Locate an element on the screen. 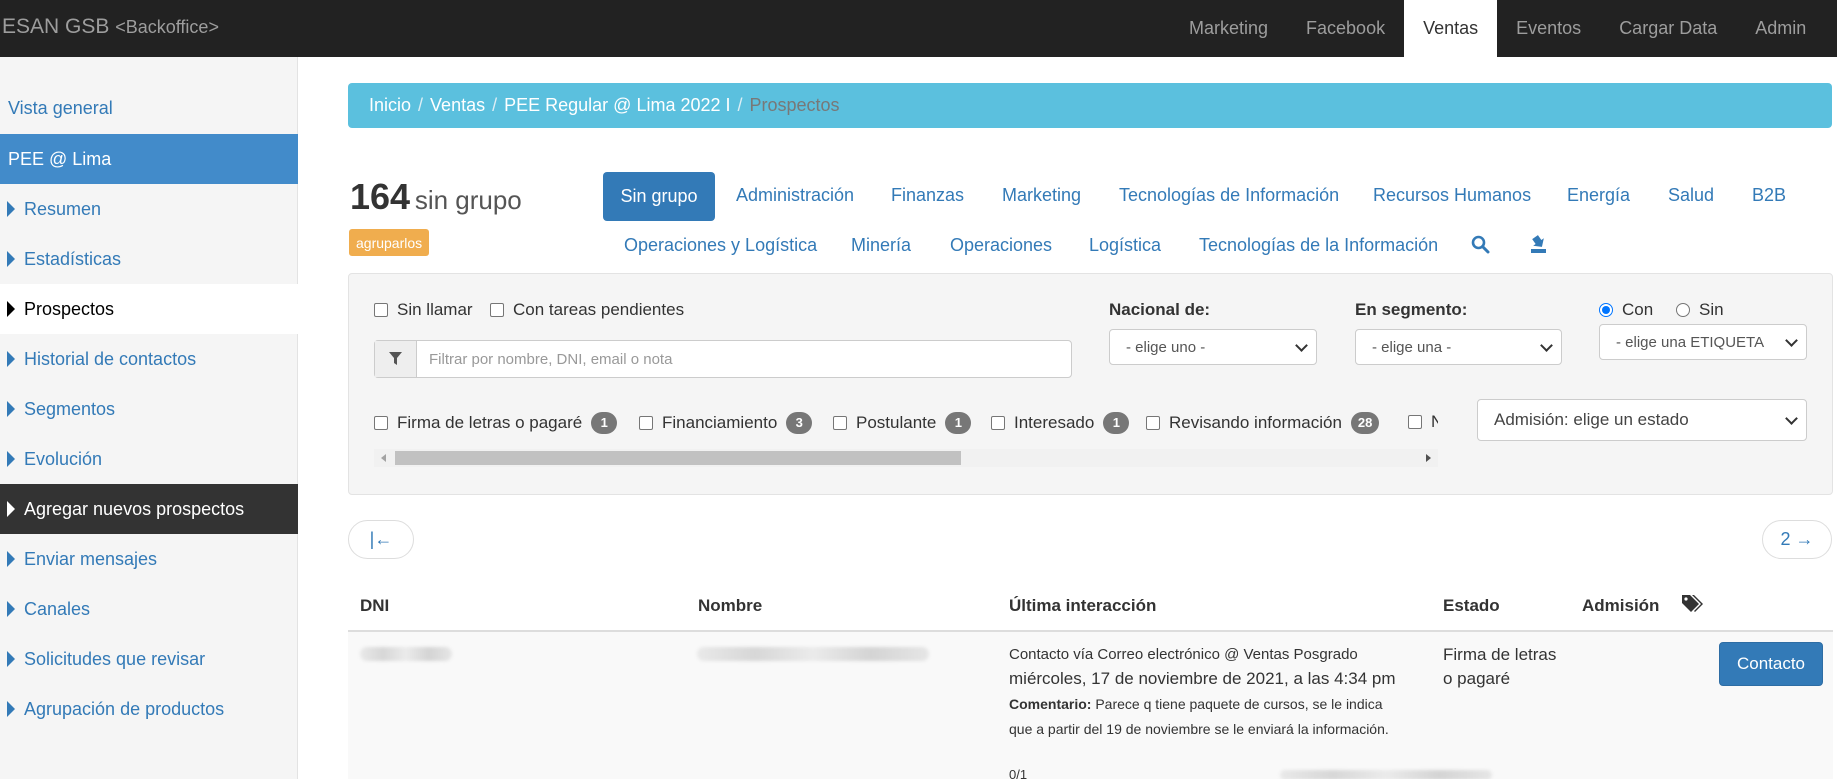 Image resolution: width=1837 pixels, height=779 pixels. contacto-button: Contacto is located at coordinates (1771, 664).